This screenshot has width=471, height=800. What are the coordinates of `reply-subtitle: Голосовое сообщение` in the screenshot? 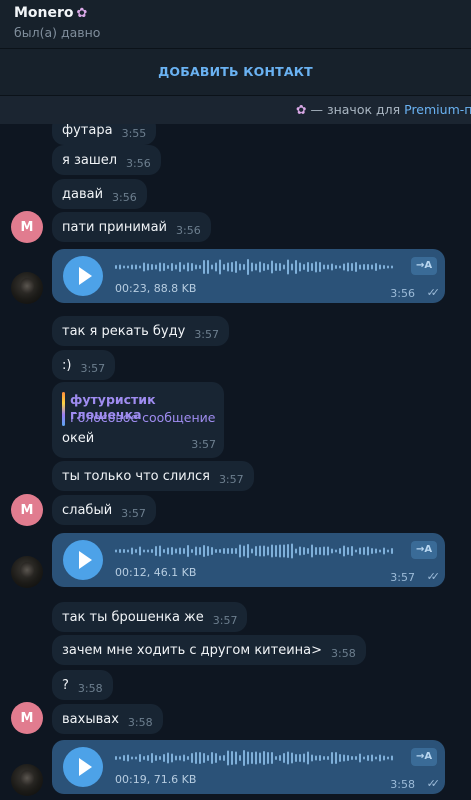 It's located at (142, 417).